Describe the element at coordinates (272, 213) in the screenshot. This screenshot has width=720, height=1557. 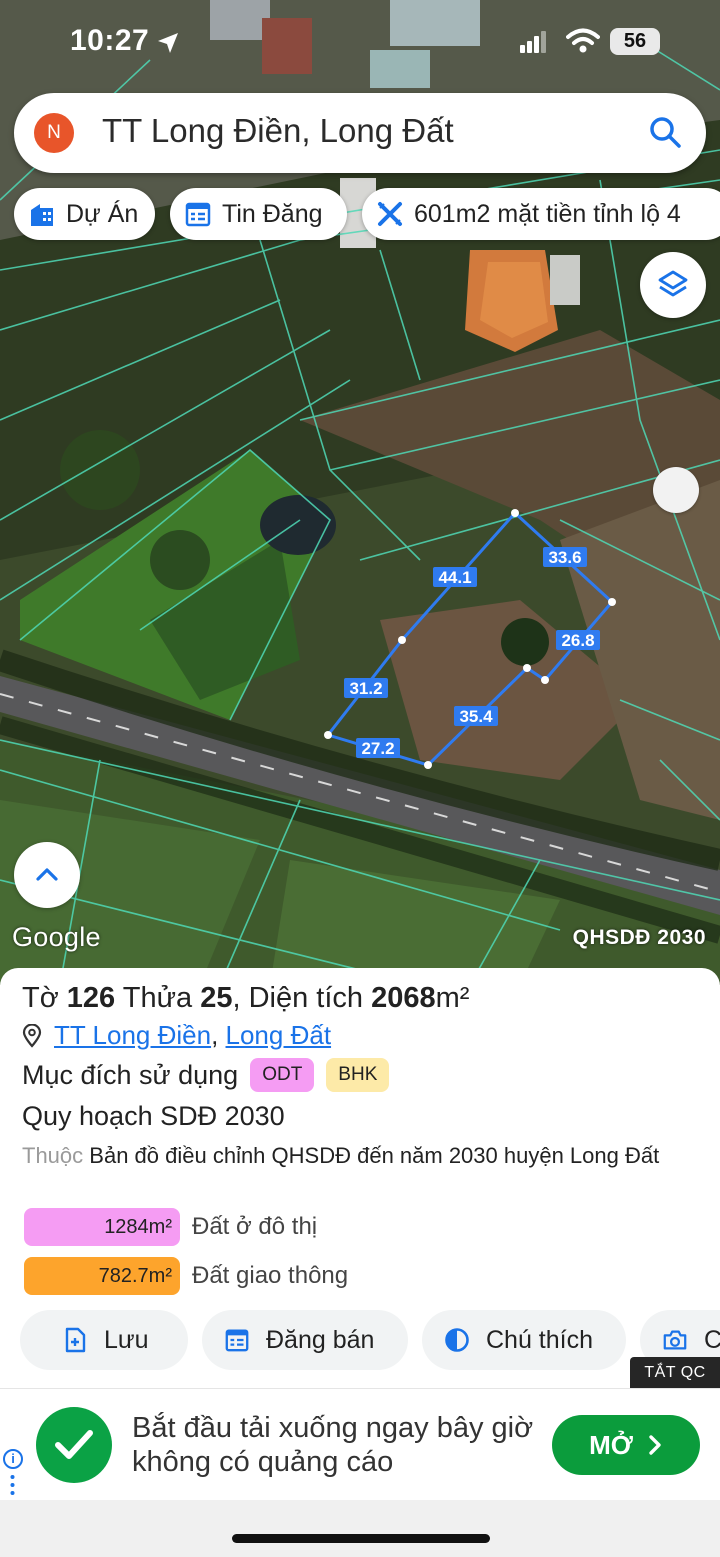
I see `chip-label: Tin Đăng` at that location.